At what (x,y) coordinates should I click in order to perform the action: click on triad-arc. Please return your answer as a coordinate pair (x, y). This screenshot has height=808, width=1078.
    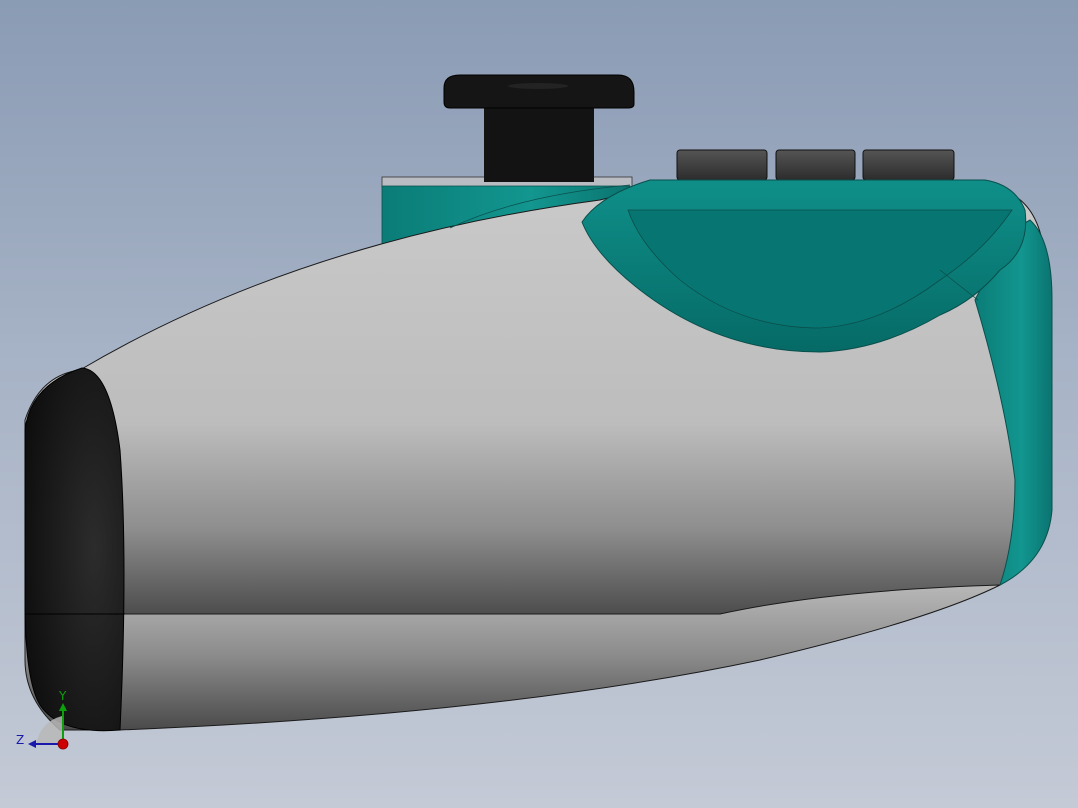
    Looking at the image, I should click on (49, 730).